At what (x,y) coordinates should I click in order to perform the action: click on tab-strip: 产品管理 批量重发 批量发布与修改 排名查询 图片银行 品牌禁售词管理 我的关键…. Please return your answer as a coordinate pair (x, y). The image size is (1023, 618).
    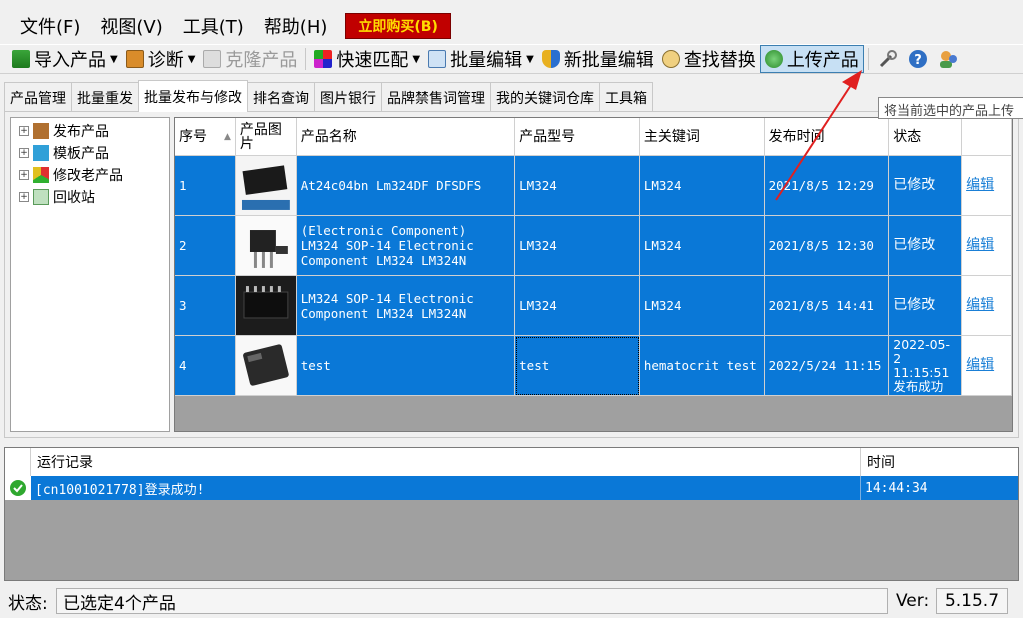
    Looking at the image, I should click on (328, 96).